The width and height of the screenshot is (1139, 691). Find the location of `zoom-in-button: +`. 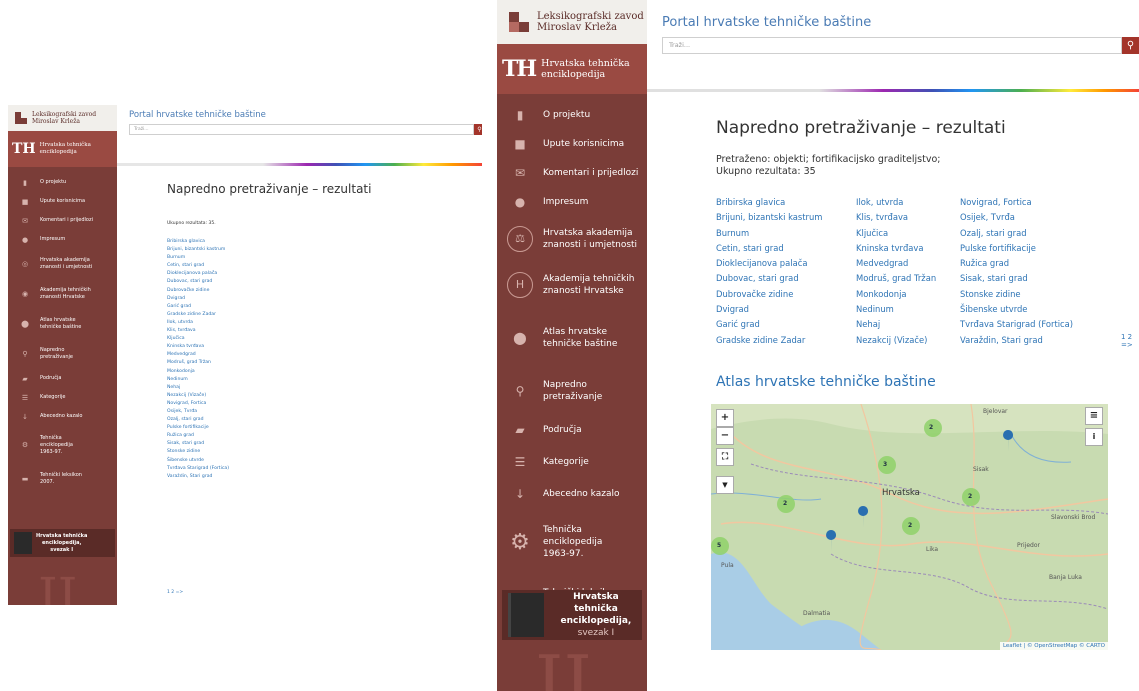

zoom-in-button: + is located at coordinates (725, 418).